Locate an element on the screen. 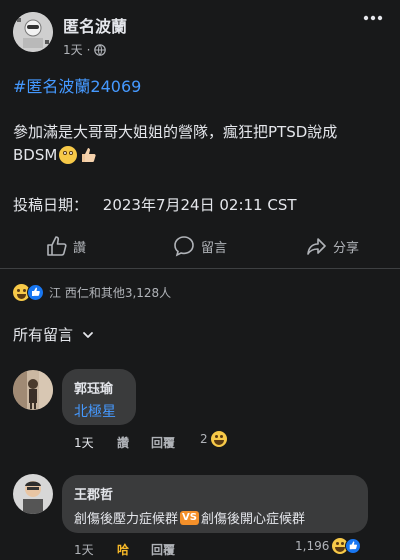  post-body-line2-row: BDSM is located at coordinates (55, 155).